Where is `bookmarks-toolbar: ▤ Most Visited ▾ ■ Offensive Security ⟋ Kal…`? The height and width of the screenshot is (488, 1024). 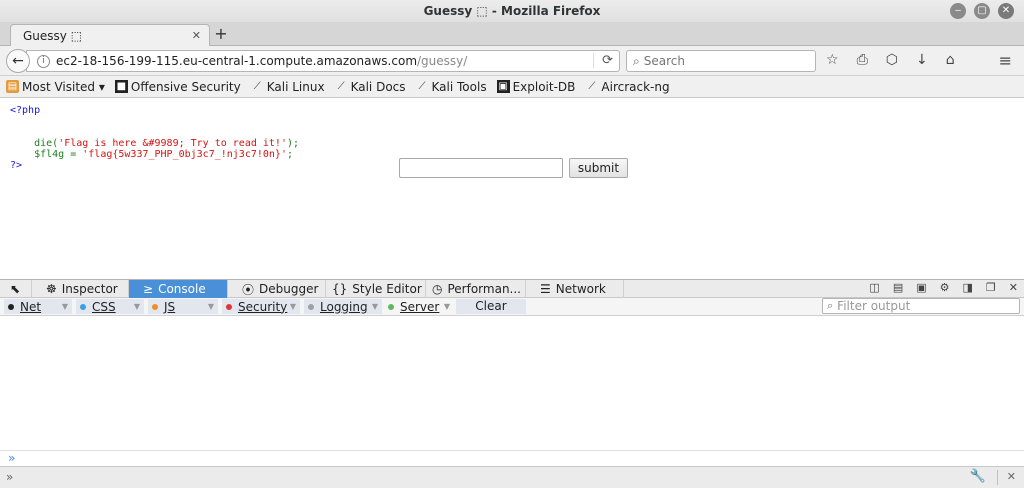 bookmarks-toolbar: ▤ Most Visited ▾ ■ Offensive Security ⟋ Kal… is located at coordinates (512, 87).